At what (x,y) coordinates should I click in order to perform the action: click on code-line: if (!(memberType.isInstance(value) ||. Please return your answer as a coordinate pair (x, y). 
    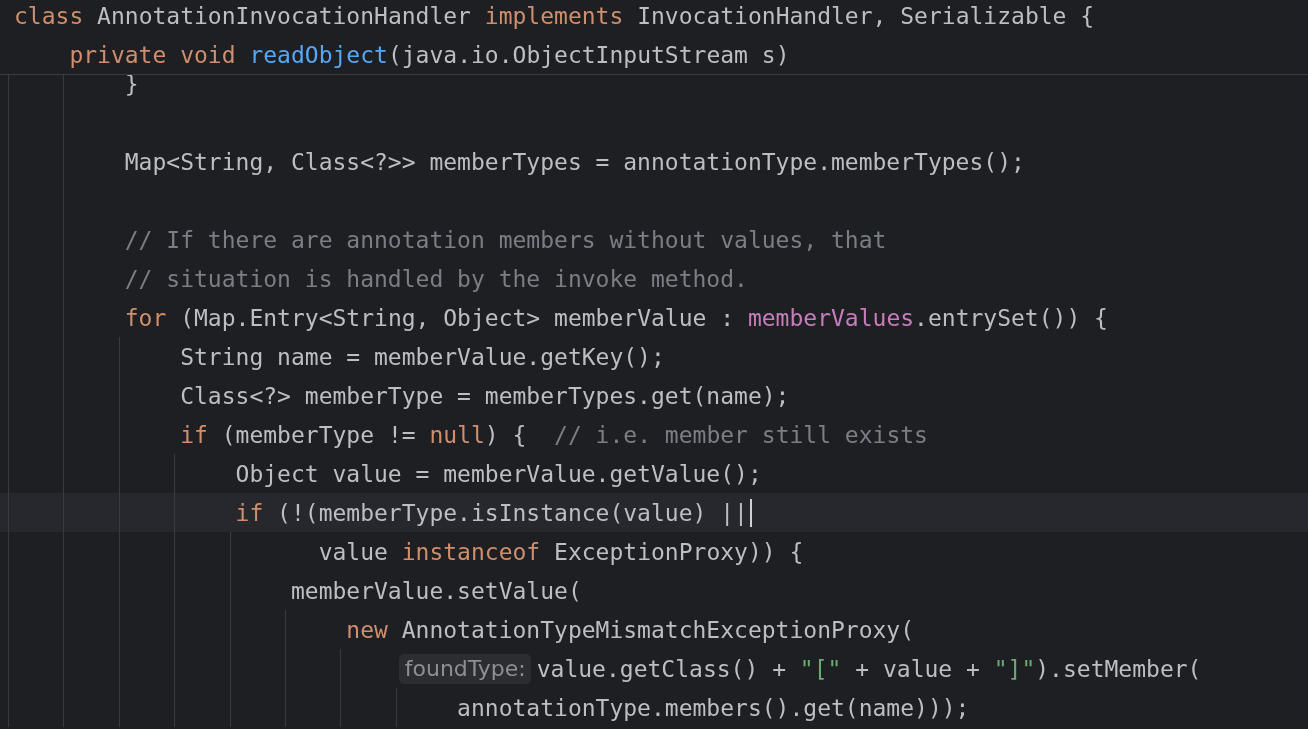
    Looking at the image, I should click on (491, 513).